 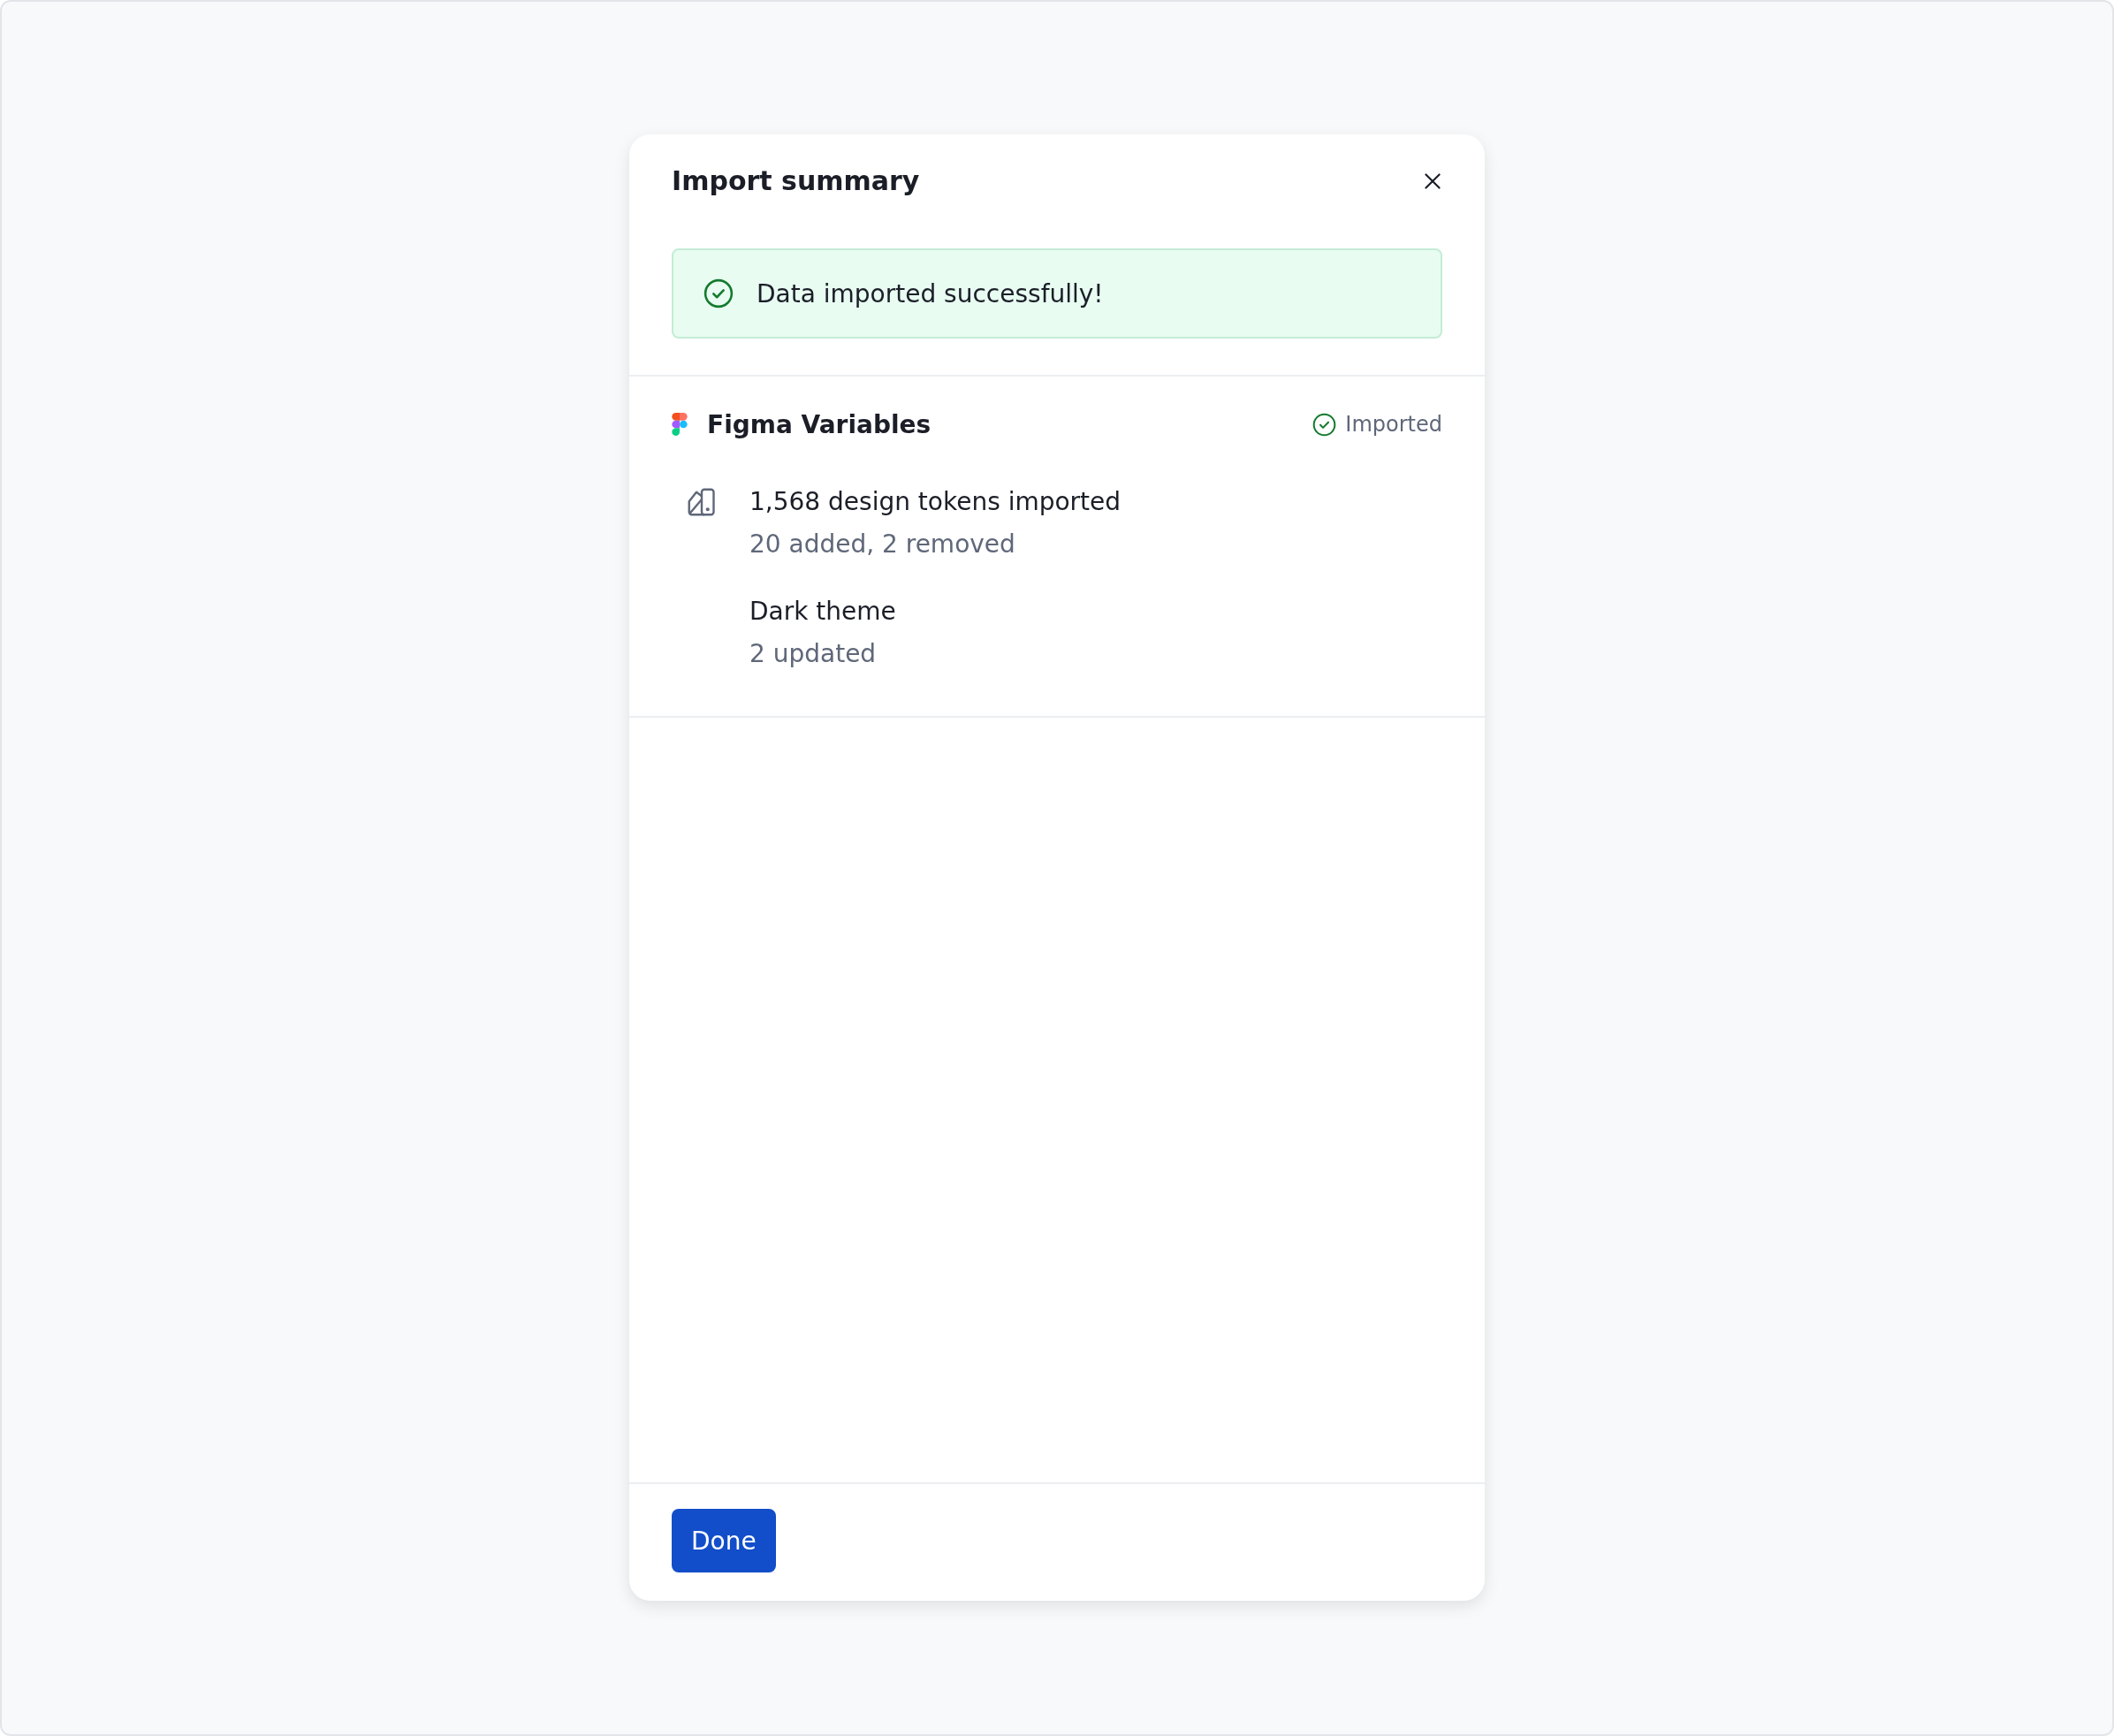 I want to click on summary-detail: 2 updated, so click(x=814, y=654).